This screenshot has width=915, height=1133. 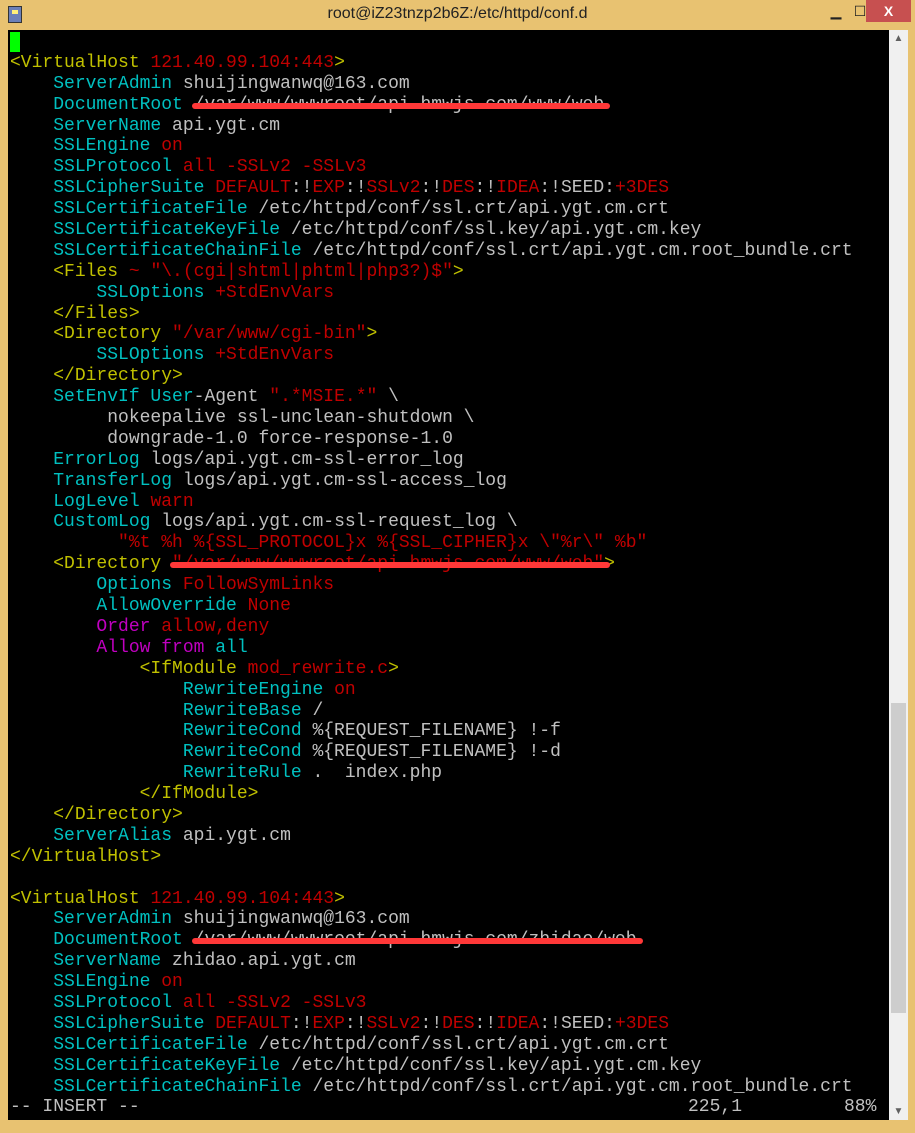 What do you see at coordinates (199, 794) in the screenshot?
I see `code-token: </IfModule>` at bounding box center [199, 794].